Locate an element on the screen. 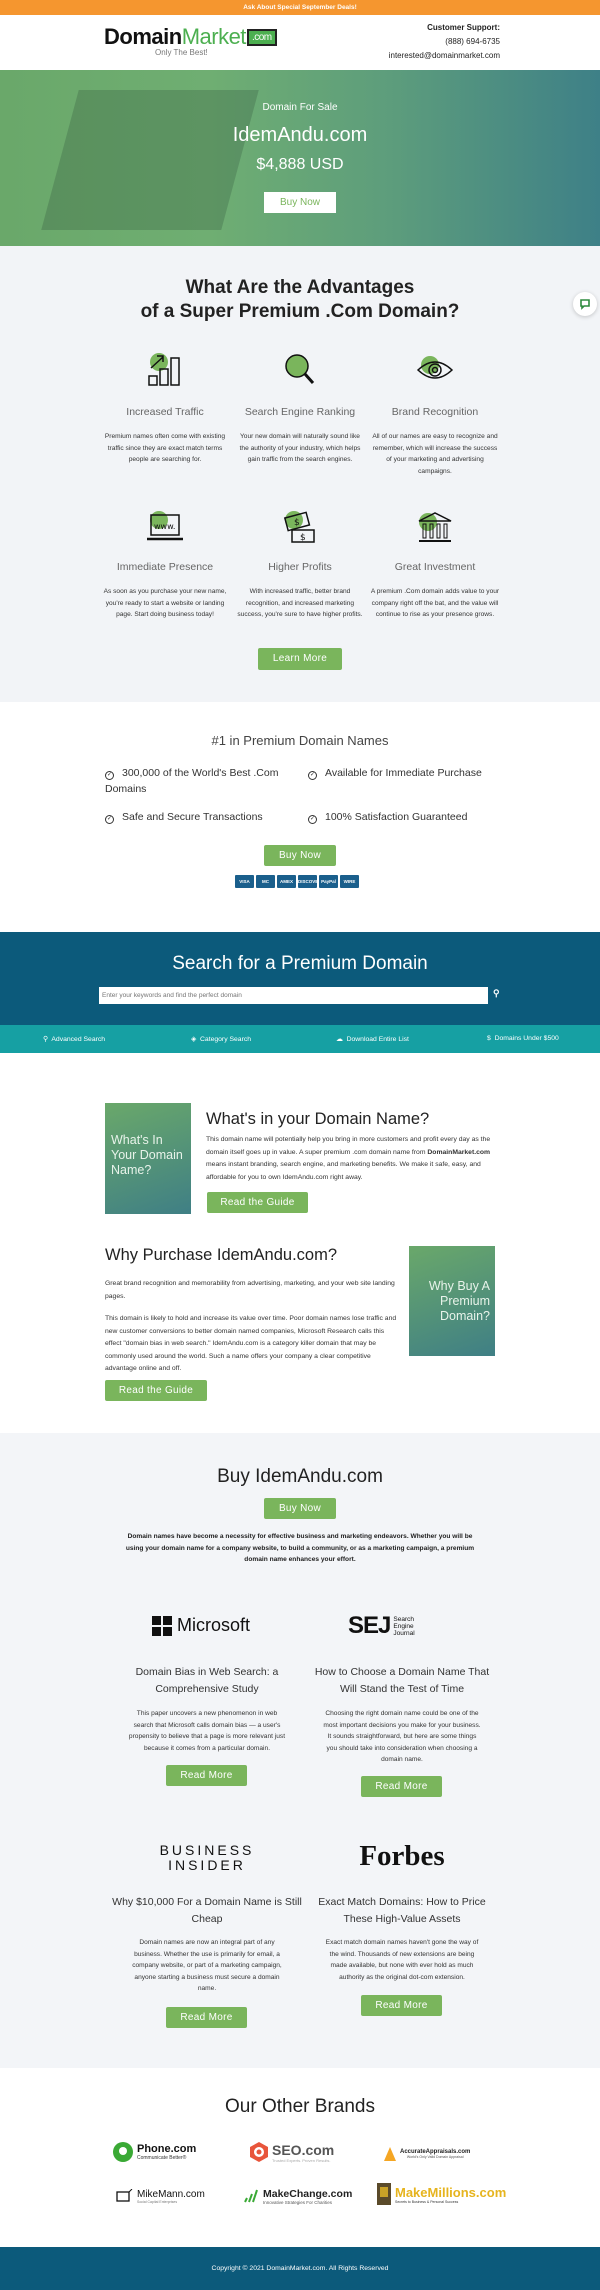 The image size is (600, 2290). money-icon: $$ is located at coordinates (299, 527).